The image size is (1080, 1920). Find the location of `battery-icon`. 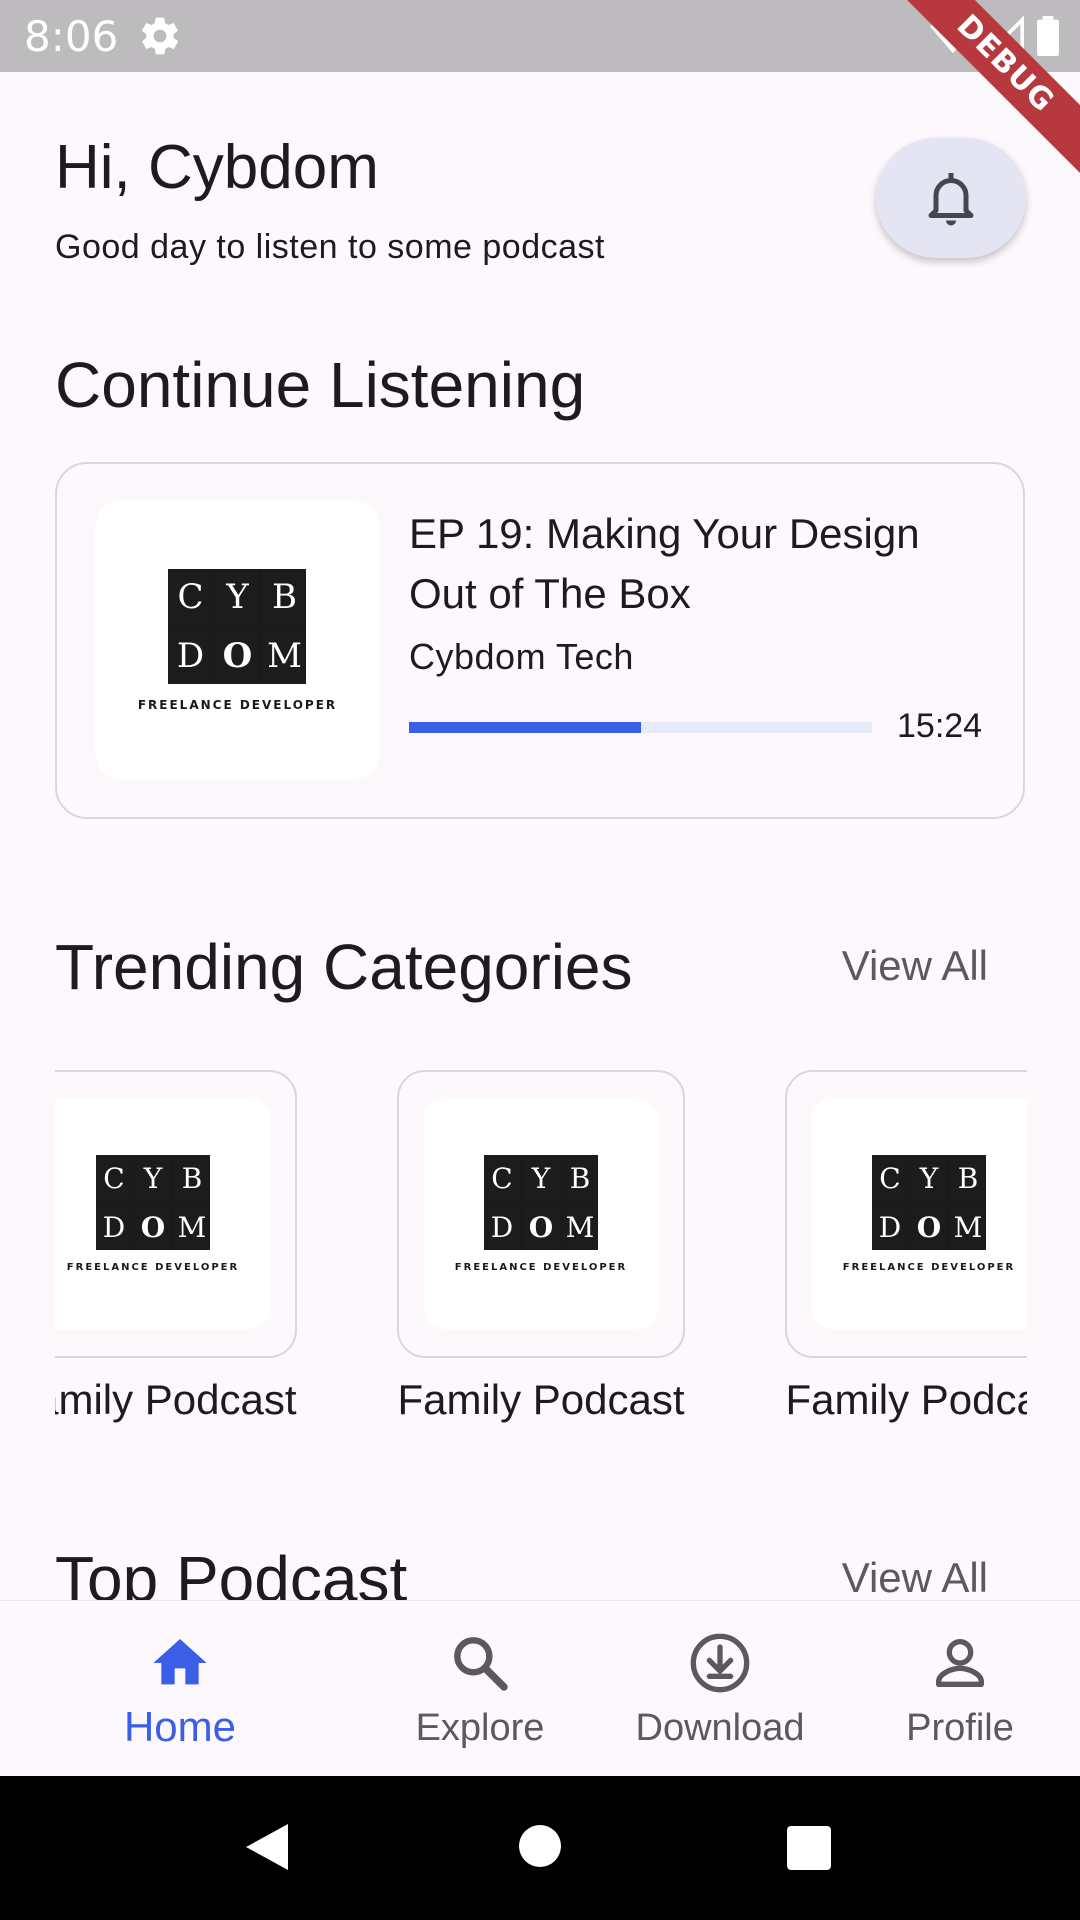

battery-icon is located at coordinates (1048, 36).